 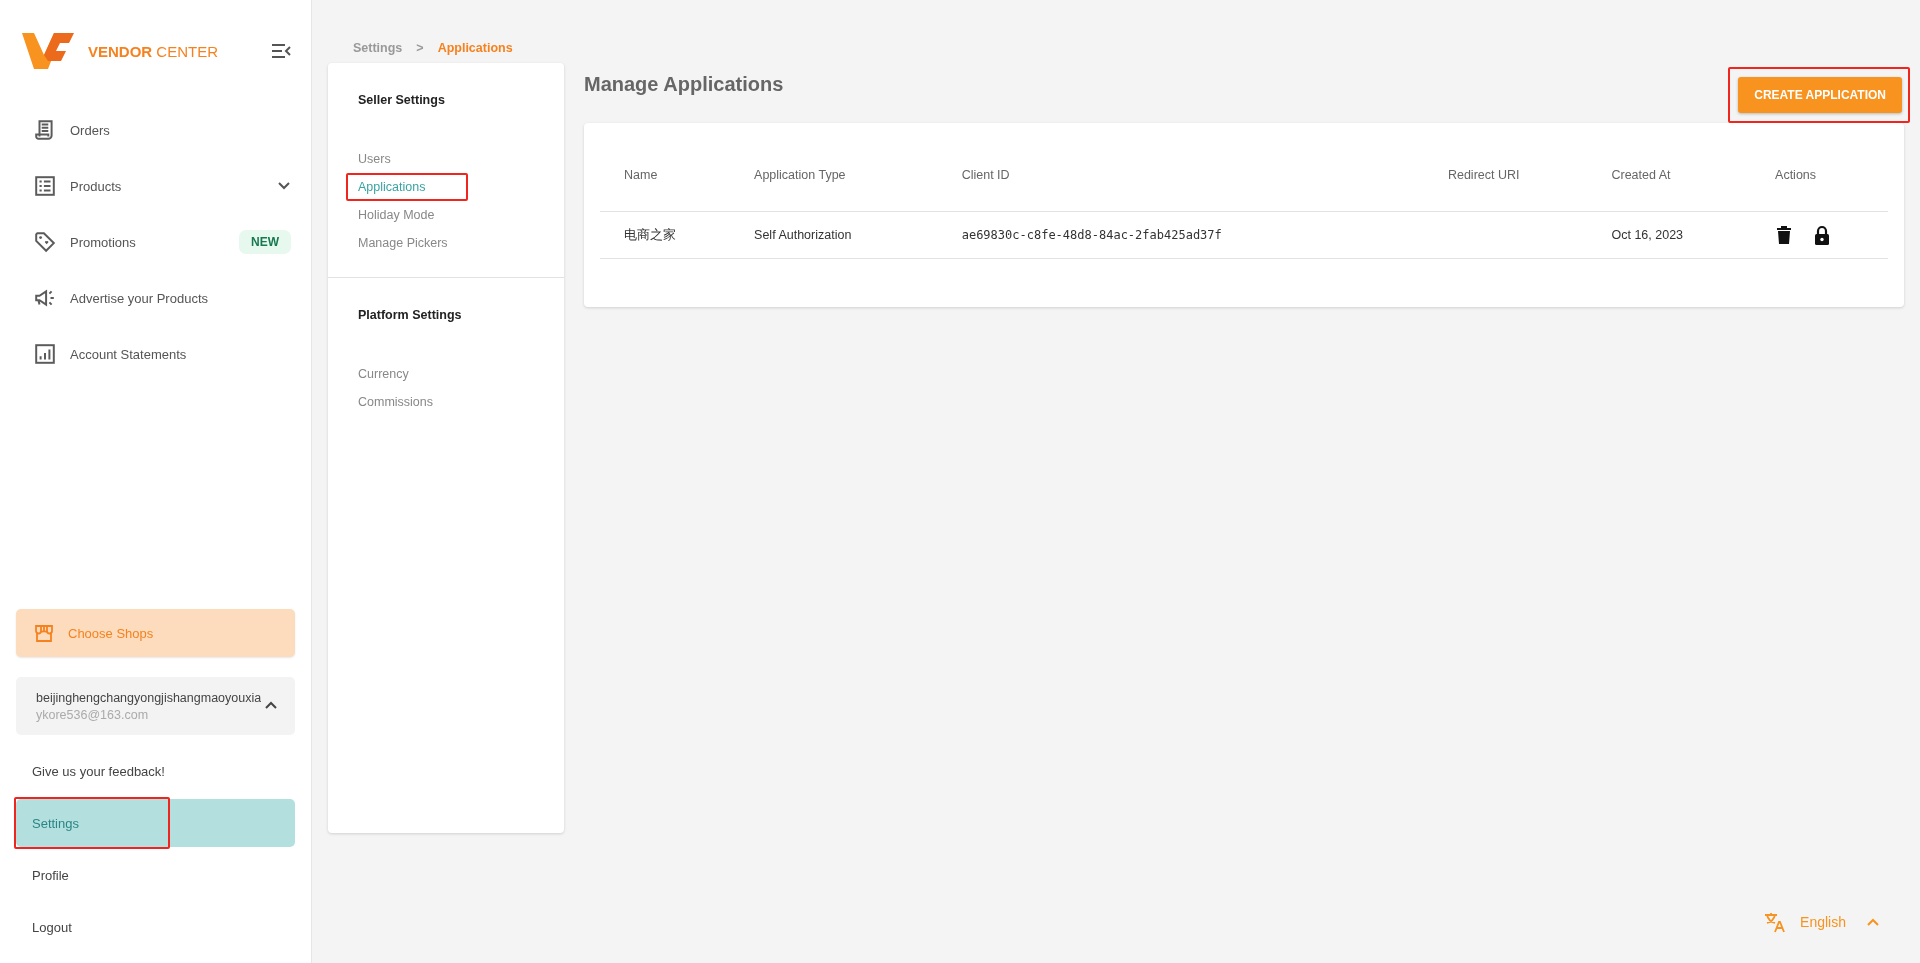 I want to click on table-cell: 电商之家, so click(x=665, y=235).